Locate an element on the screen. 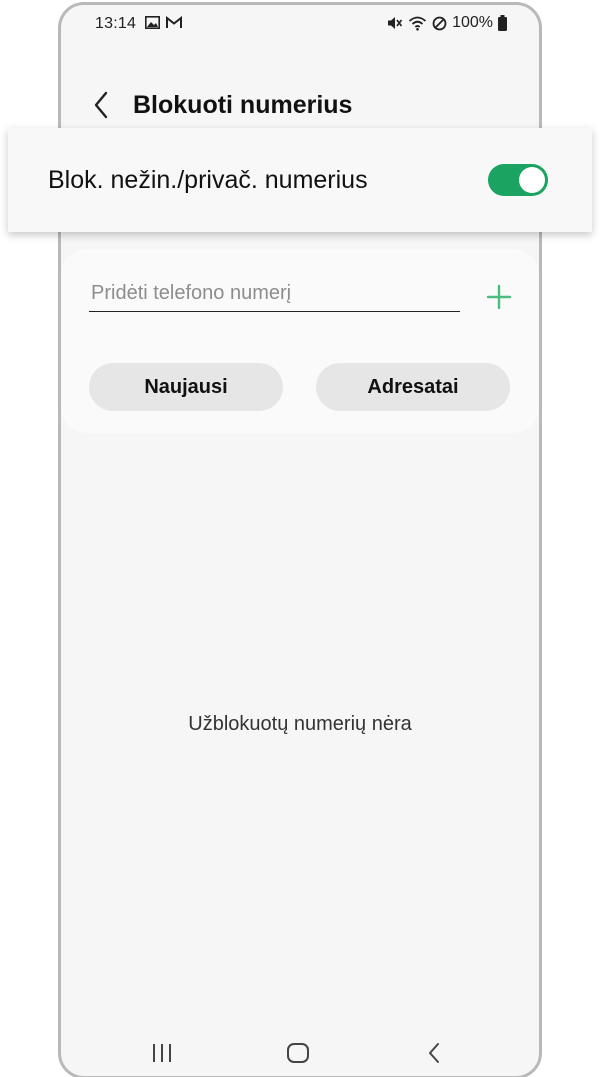 The width and height of the screenshot is (600, 1077). wifi-icon is located at coordinates (417, 23).